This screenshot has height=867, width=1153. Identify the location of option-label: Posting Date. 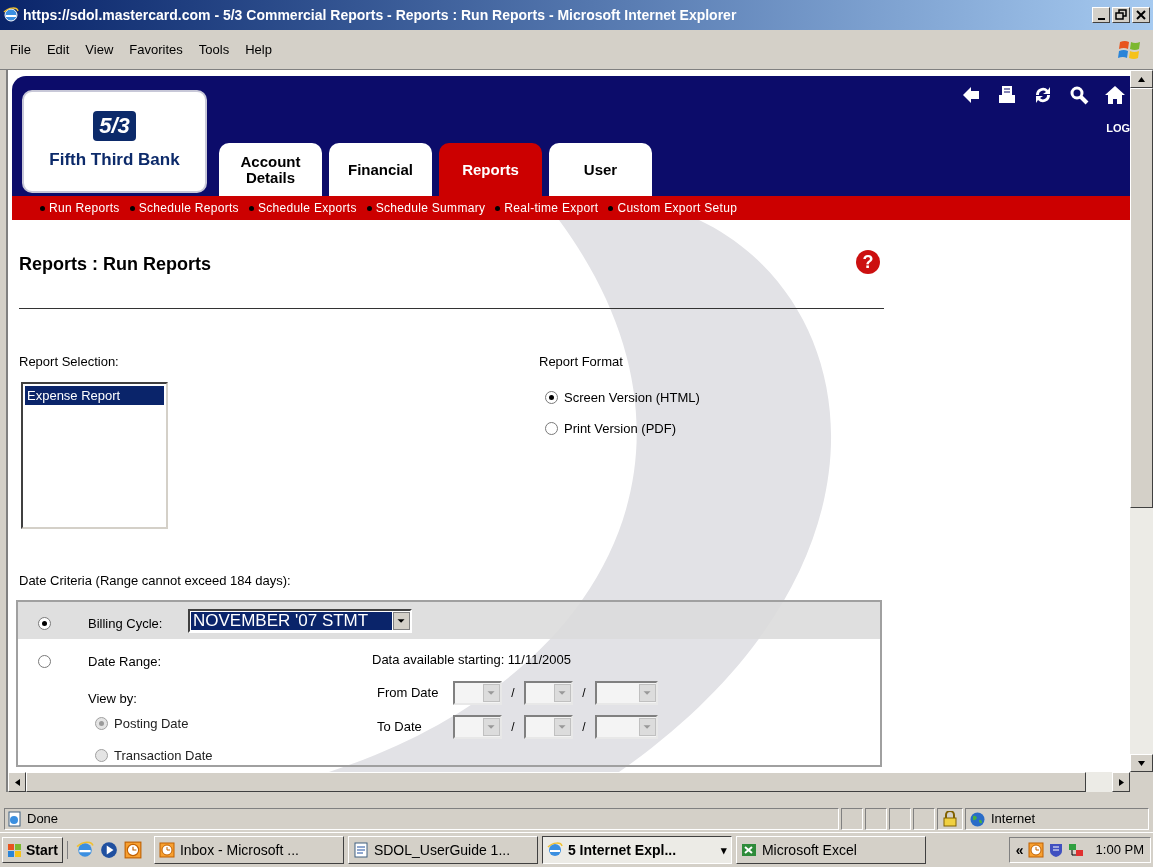
(151, 724).